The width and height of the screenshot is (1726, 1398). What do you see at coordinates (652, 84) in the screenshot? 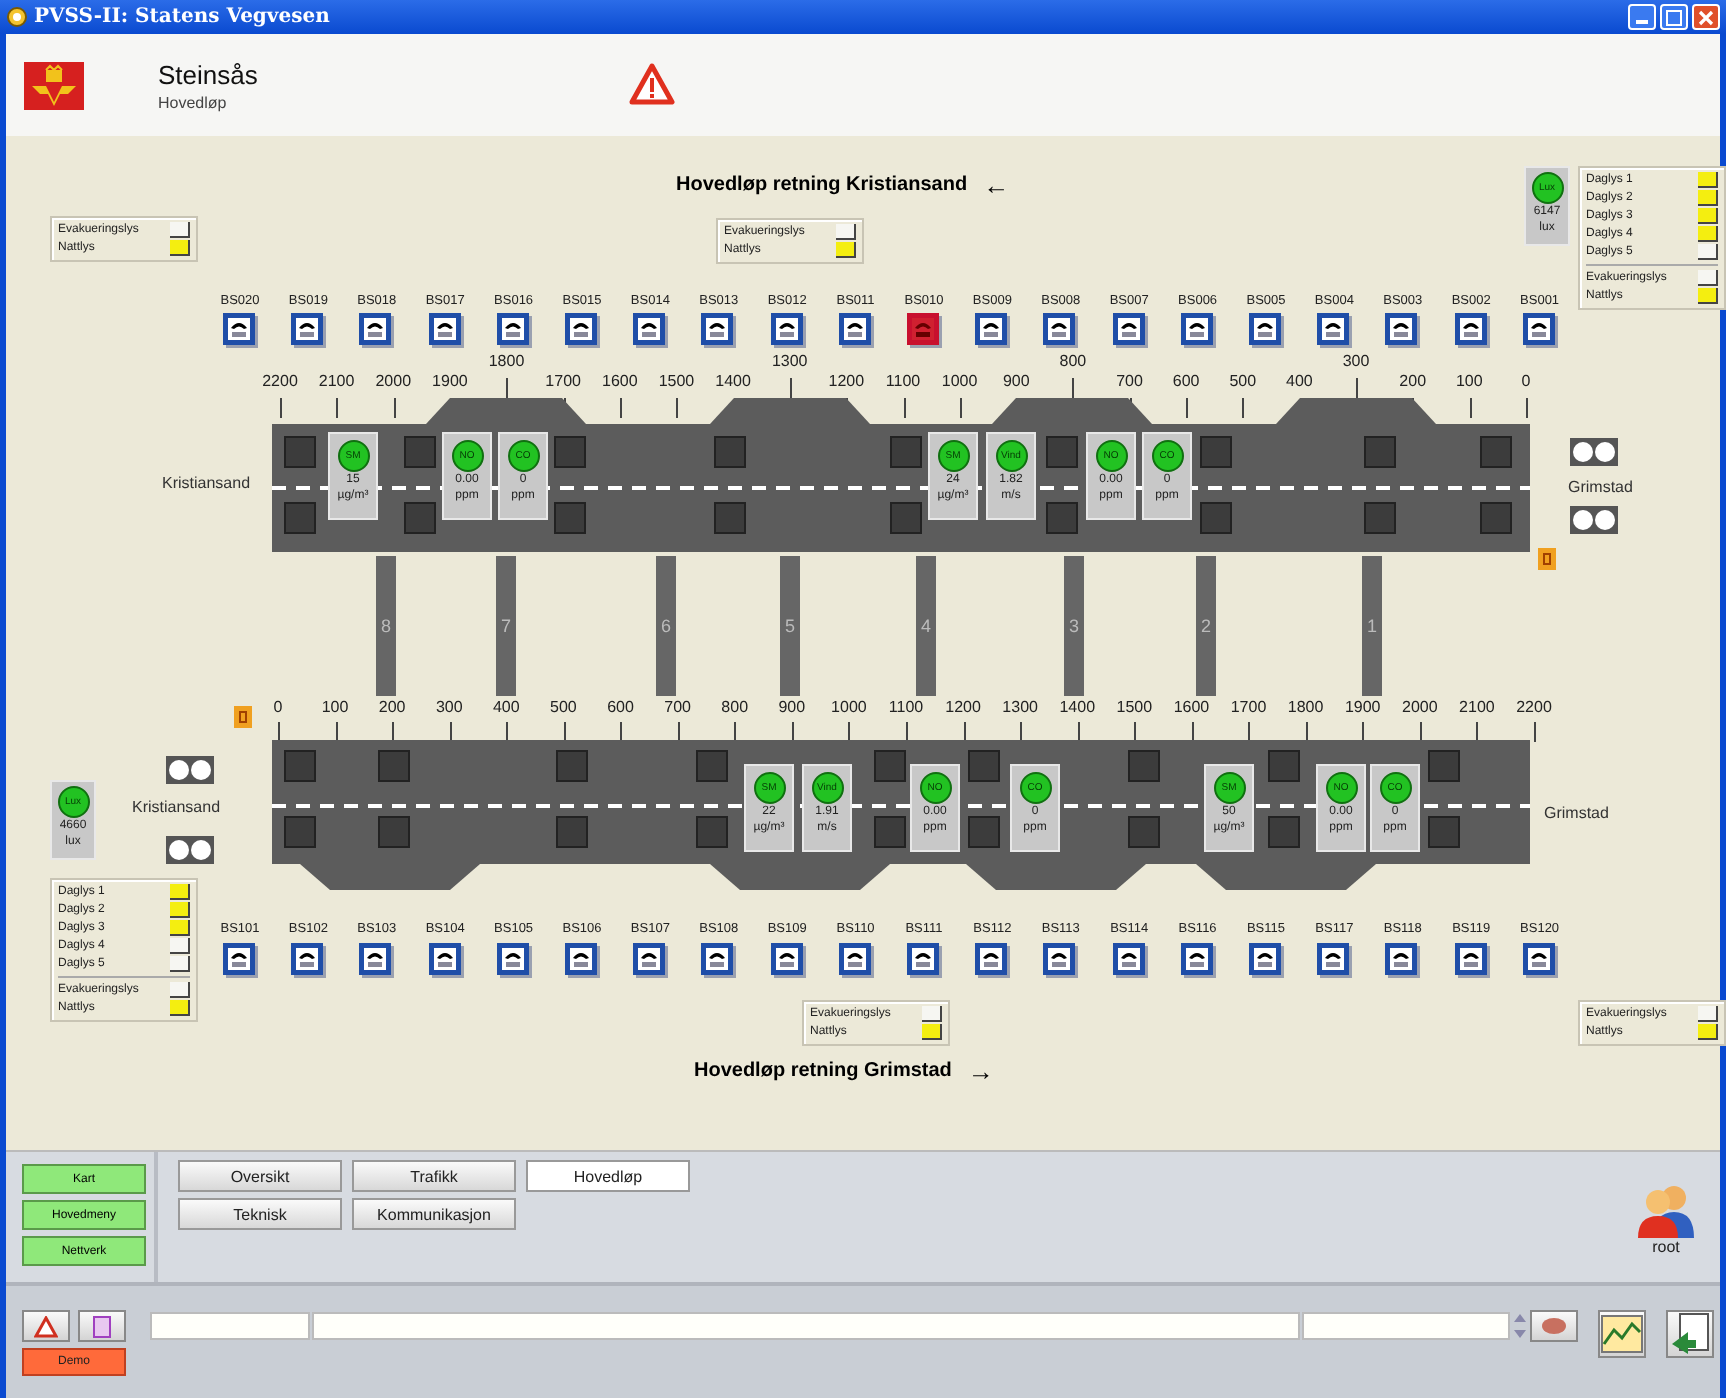
I see `warning-icon` at bounding box center [652, 84].